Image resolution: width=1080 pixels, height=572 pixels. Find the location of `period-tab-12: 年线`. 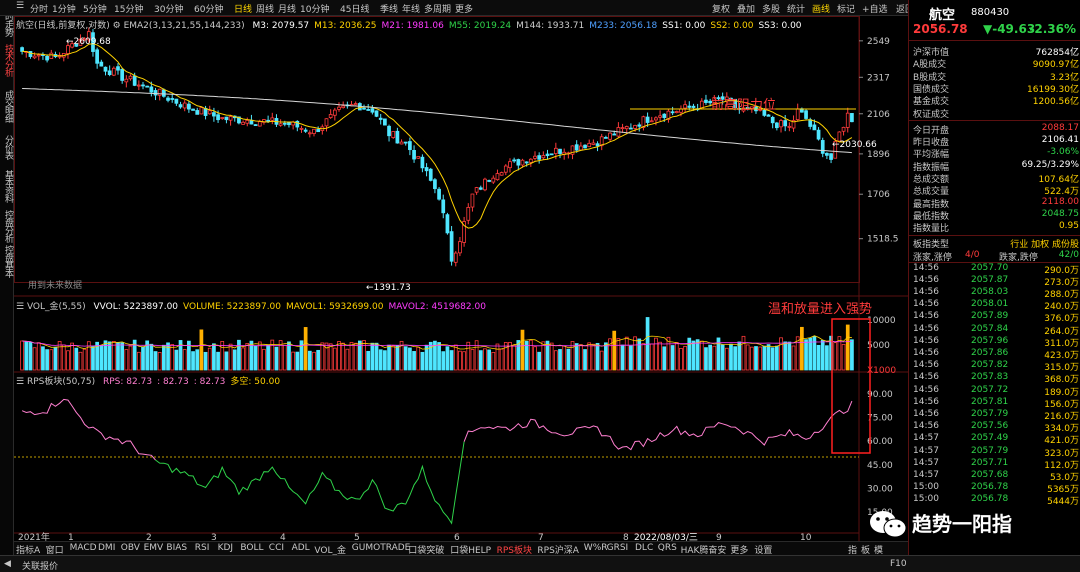

period-tab-12: 年线 is located at coordinates (411, 8).